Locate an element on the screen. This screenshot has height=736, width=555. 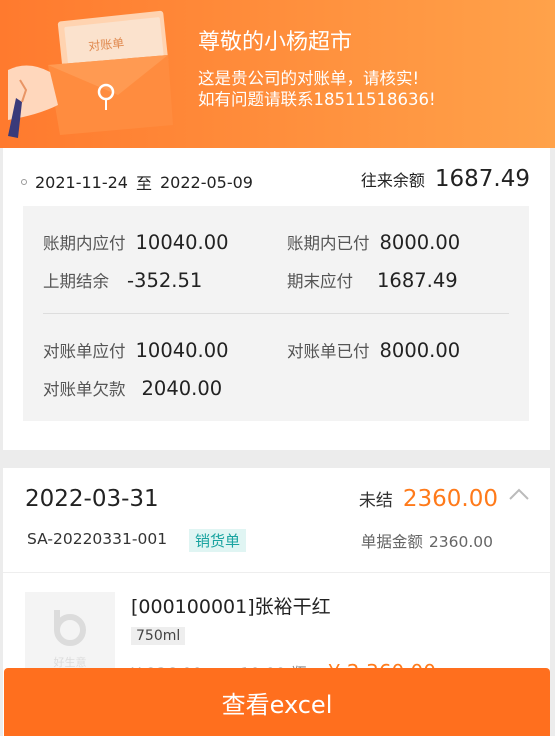
order-amount-label: 单据金额 is located at coordinates (391, 542).